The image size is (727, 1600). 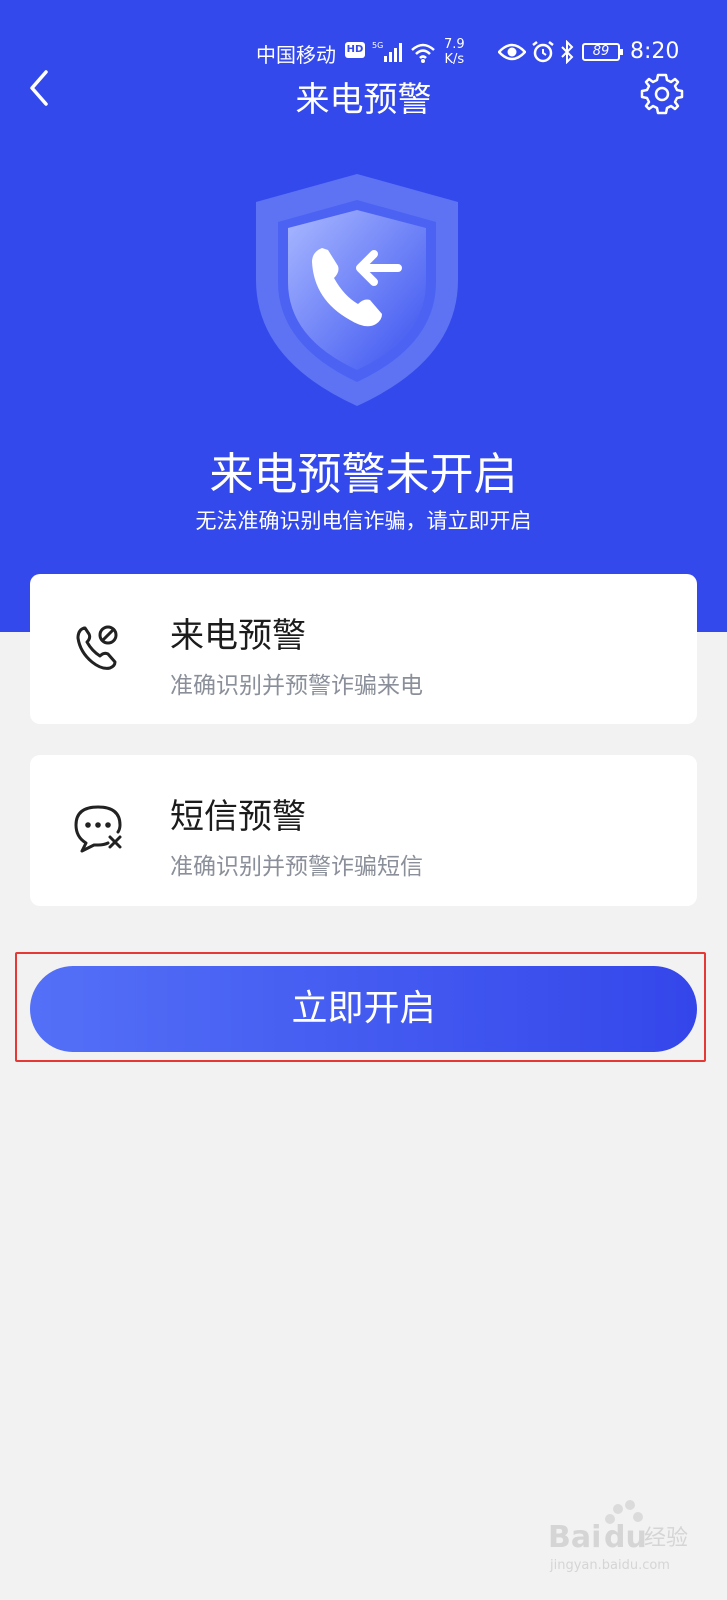 What do you see at coordinates (98, 829) in the screenshot?
I see `message-block-icon` at bounding box center [98, 829].